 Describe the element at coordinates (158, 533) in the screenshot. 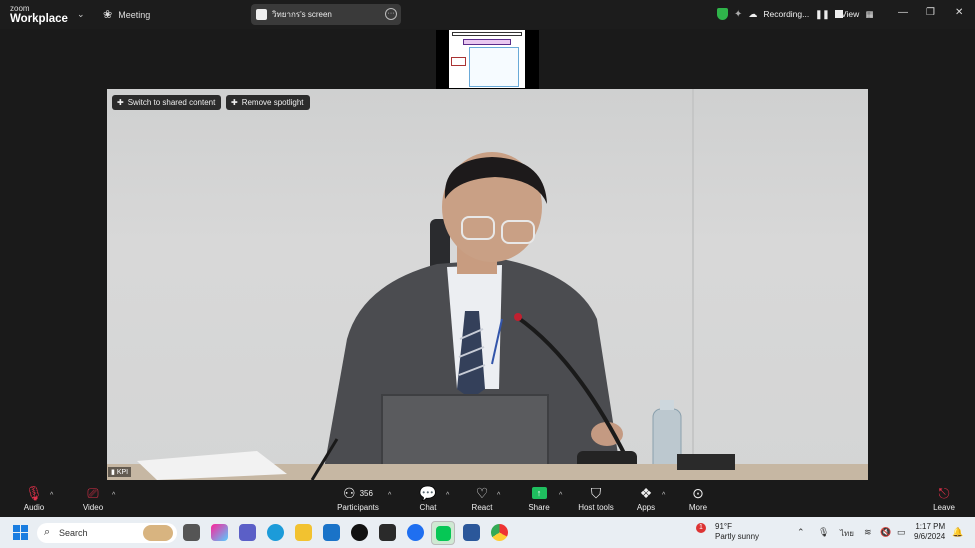

I see `search-highlight-icon` at that location.